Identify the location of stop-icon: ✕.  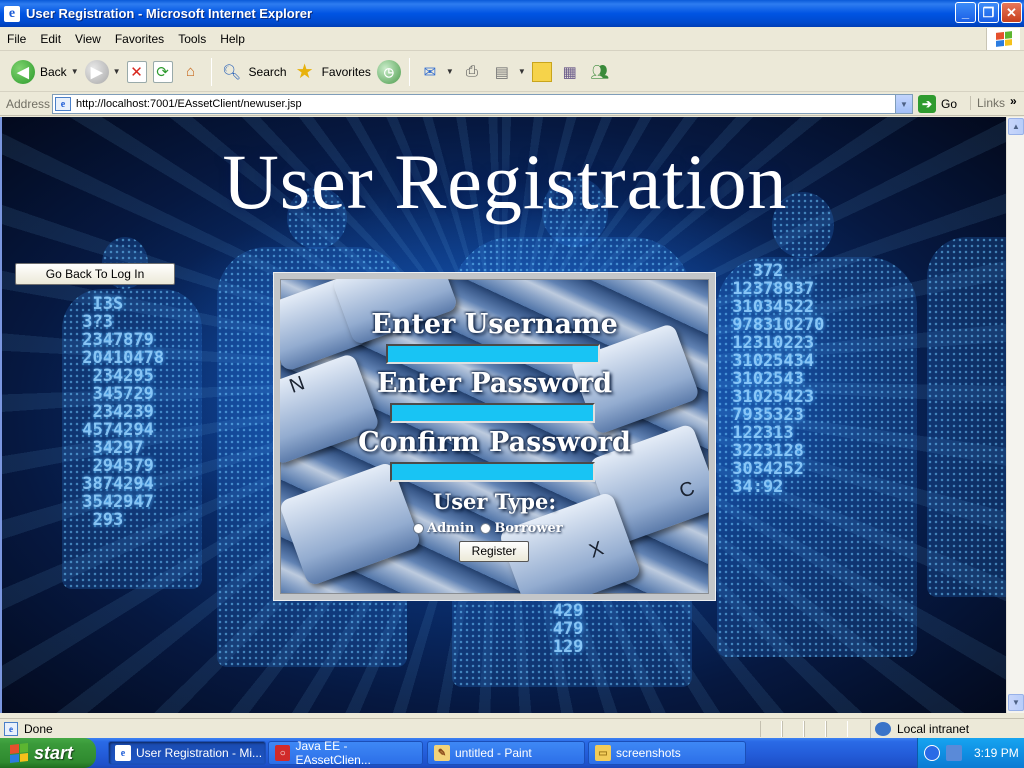
(136, 71).